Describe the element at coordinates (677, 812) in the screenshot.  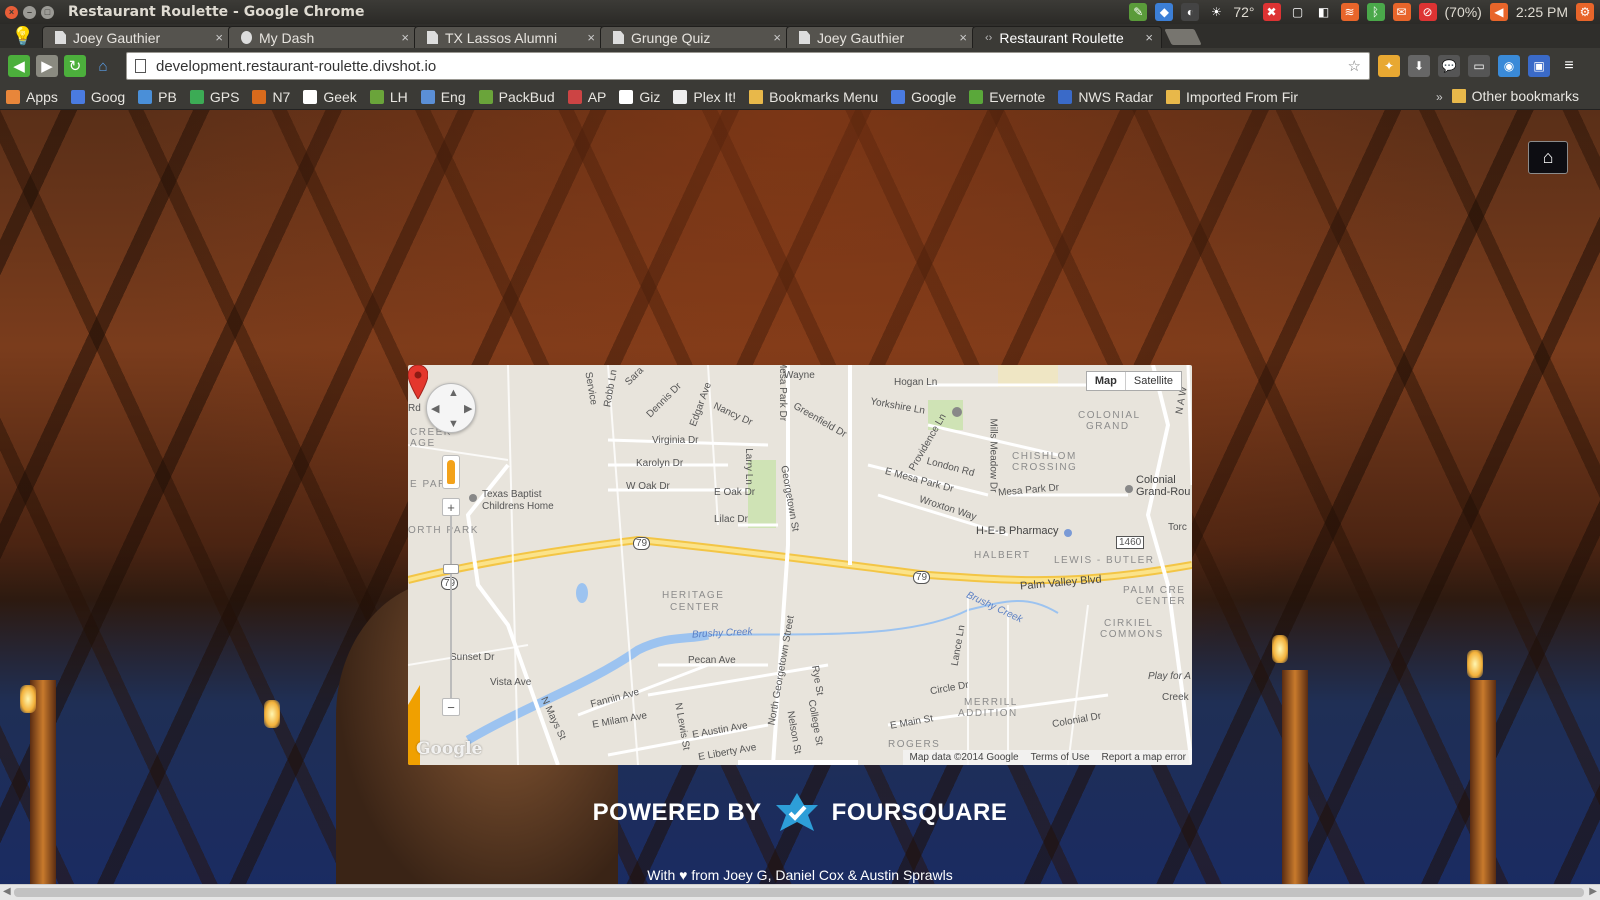
I see `powered-by-text: POWERED BY` at that location.